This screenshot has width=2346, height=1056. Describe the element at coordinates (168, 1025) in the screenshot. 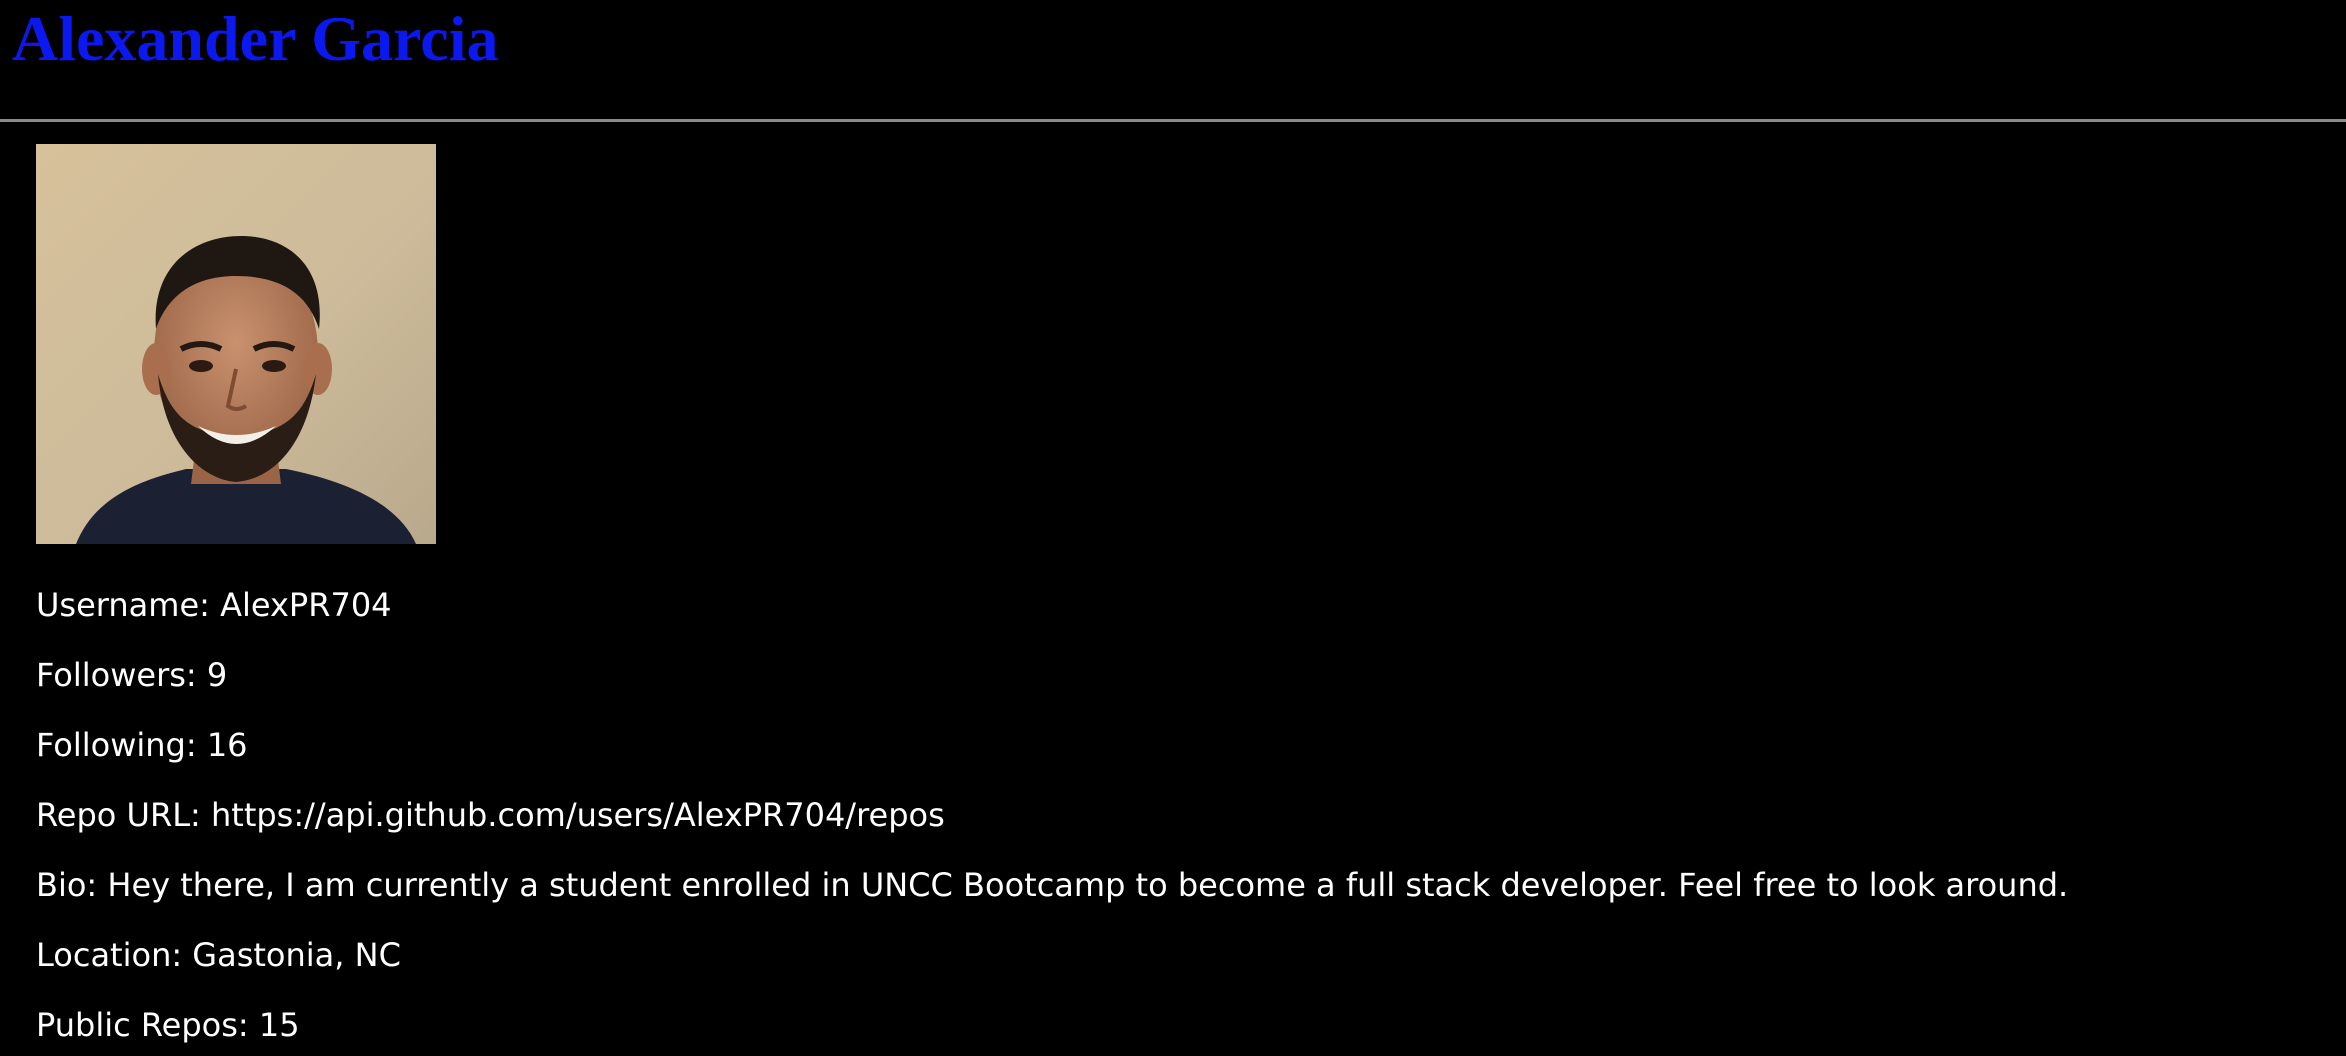

I see `public-repos-text: Public Repos: 15` at that location.